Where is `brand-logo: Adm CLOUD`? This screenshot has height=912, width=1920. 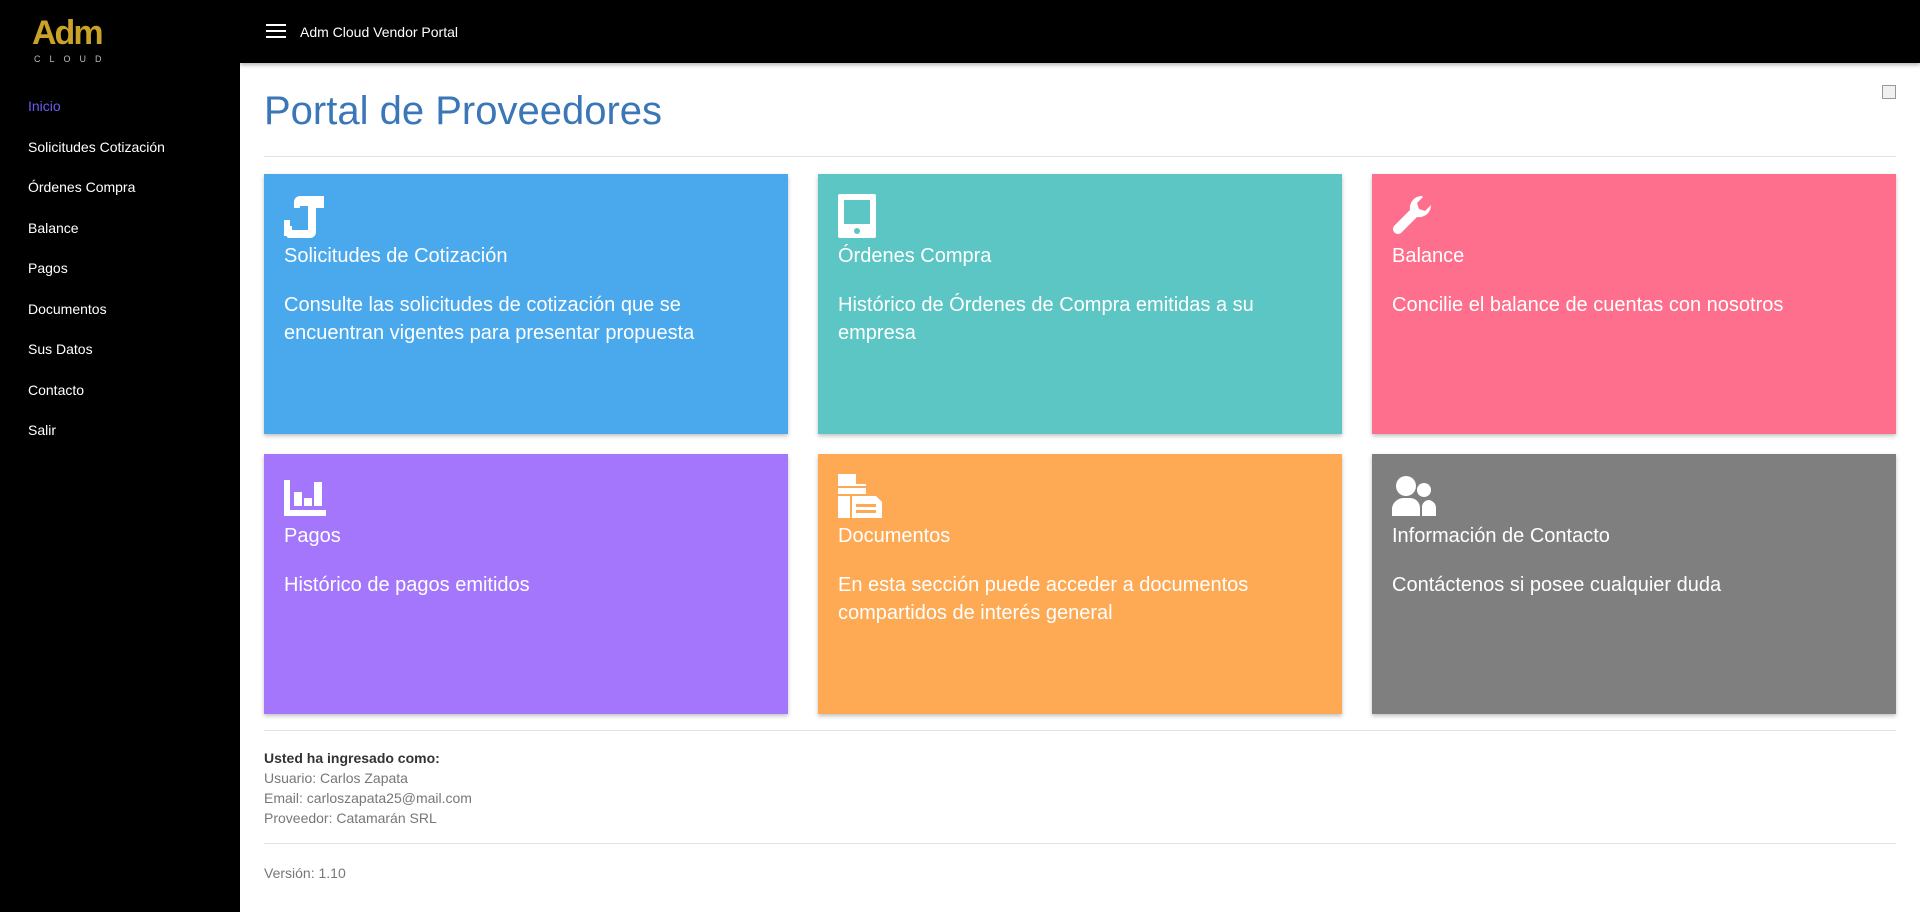 brand-logo: Adm CLOUD is located at coordinates (72, 41).